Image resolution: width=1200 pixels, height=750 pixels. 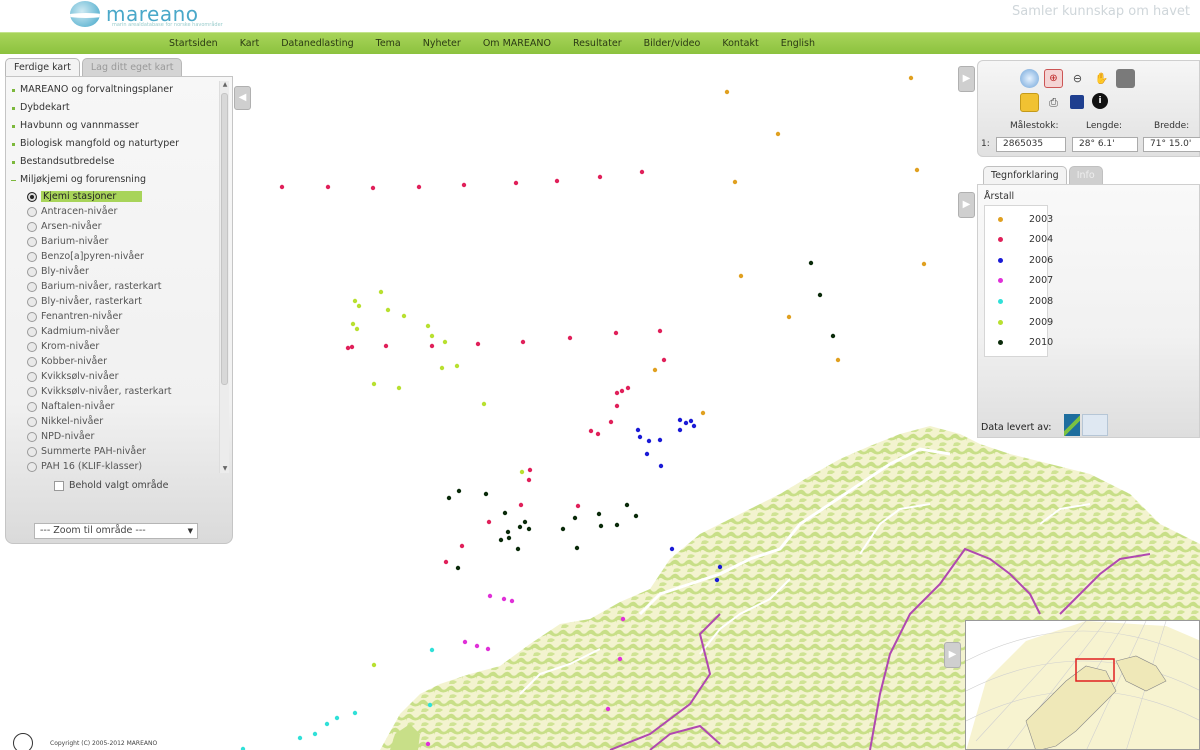 I want to click on nav-bilder-video: Bilder/video, so click(x=672, y=43).